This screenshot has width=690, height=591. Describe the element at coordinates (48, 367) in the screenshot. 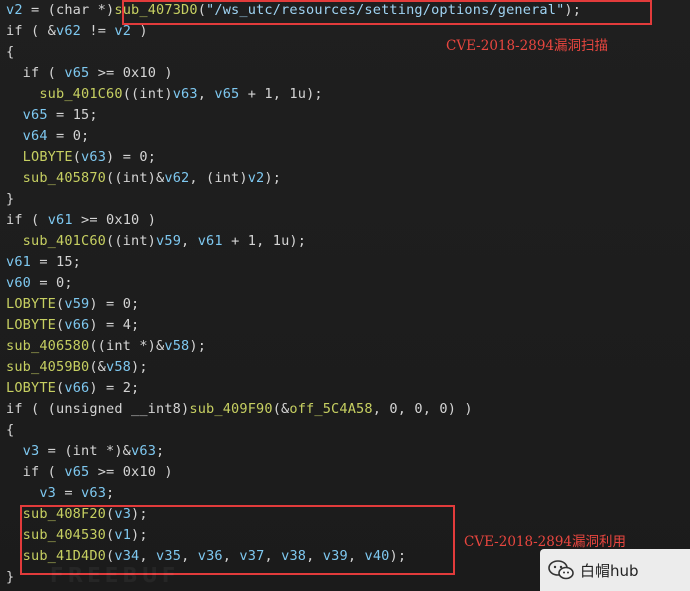

I see `code-token: sub_4059B0` at that location.